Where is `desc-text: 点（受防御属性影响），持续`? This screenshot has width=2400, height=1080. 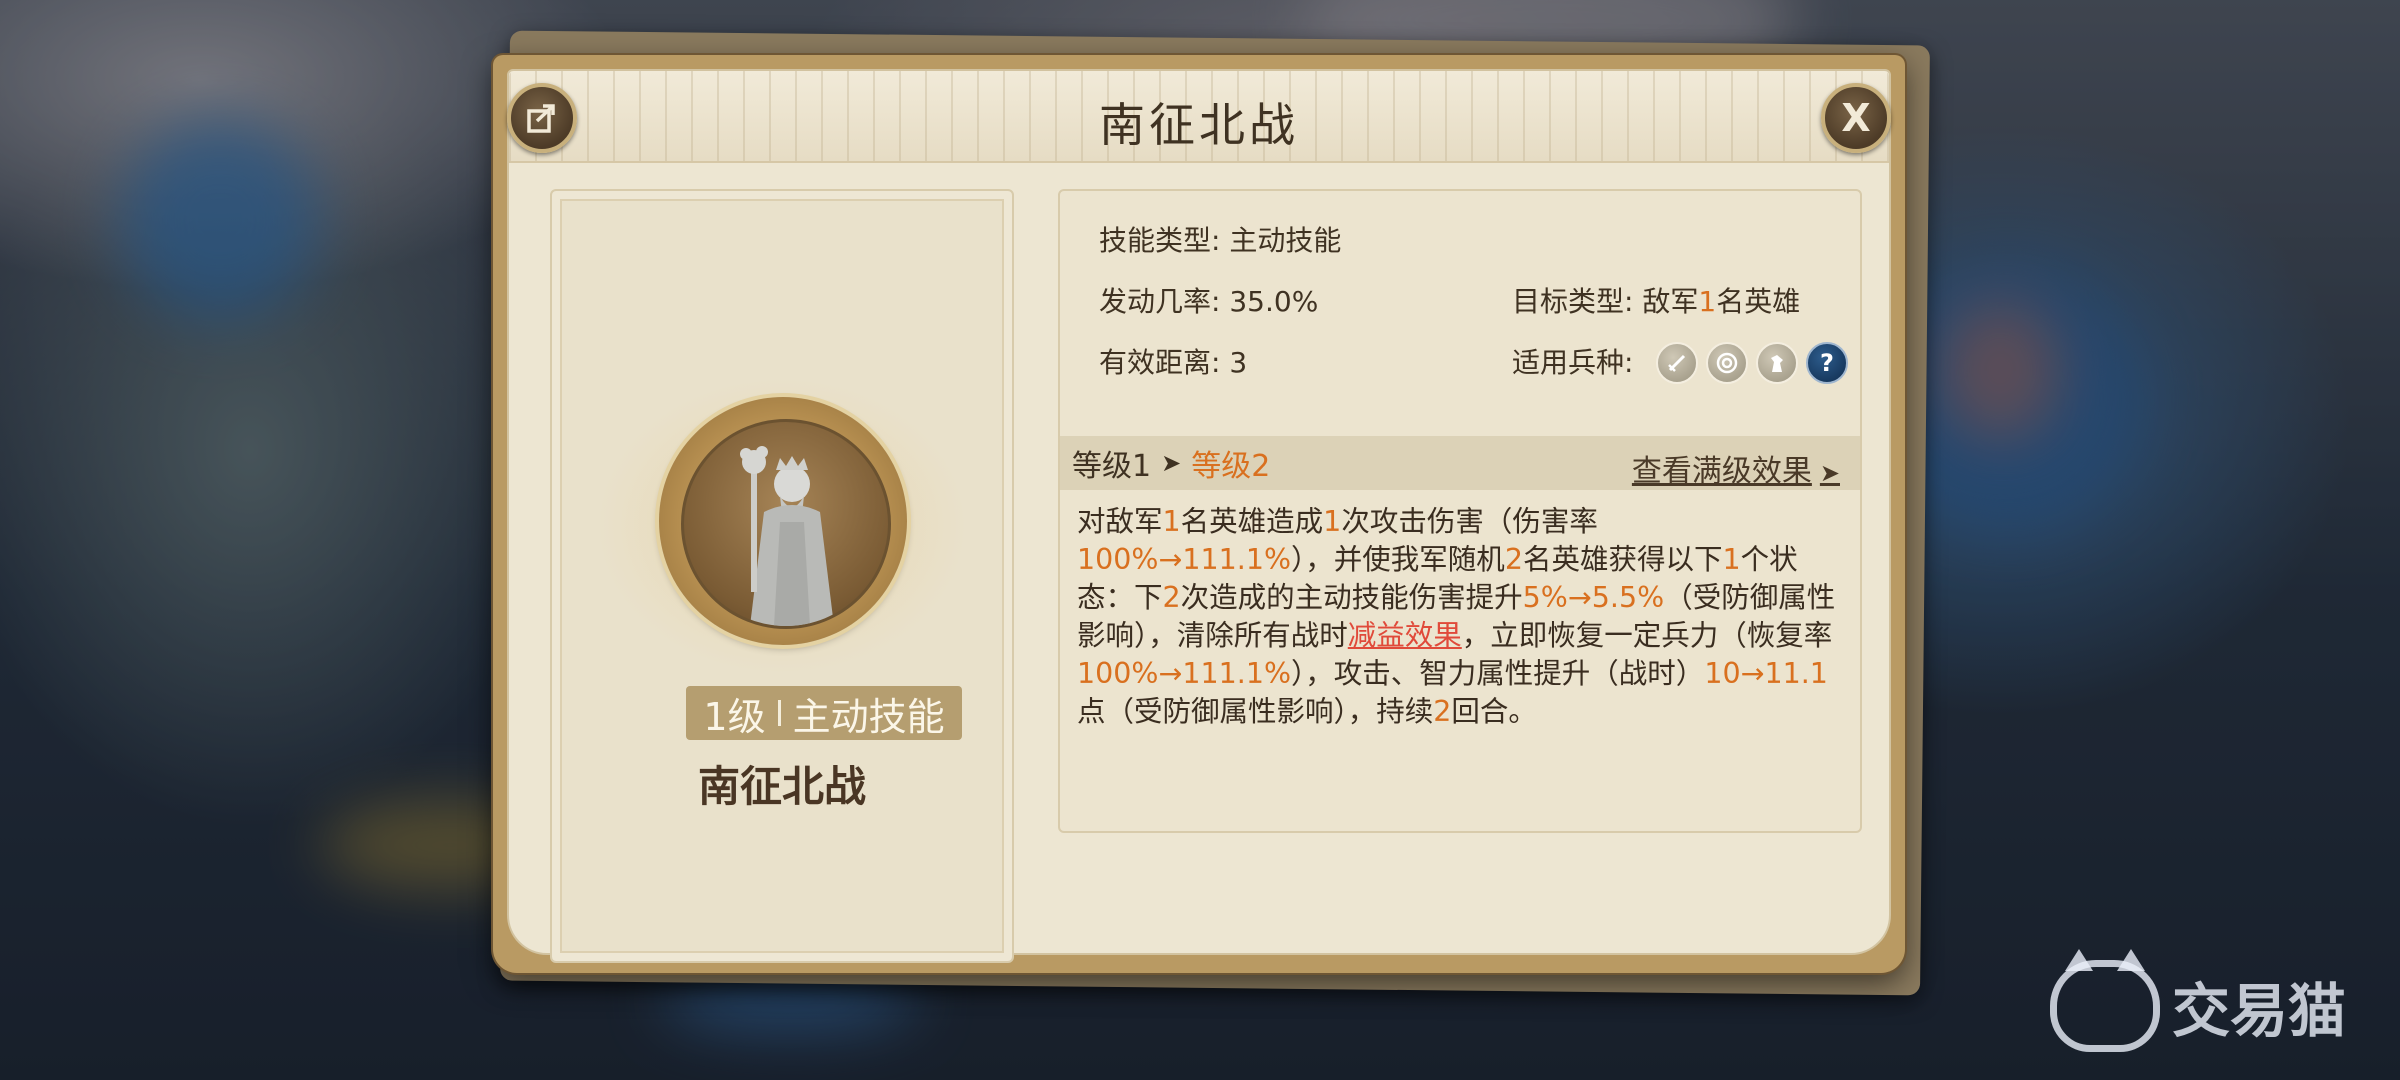 desc-text: 点（受防御属性影响），持续 is located at coordinates (1255, 711).